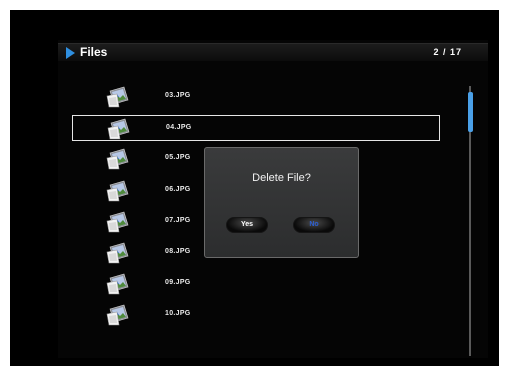 The height and width of the screenshot is (373, 512). What do you see at coordinates (256, 315) in the screenshot?
I see `file-row: 10.JPG` at bounding box center [256, 315].